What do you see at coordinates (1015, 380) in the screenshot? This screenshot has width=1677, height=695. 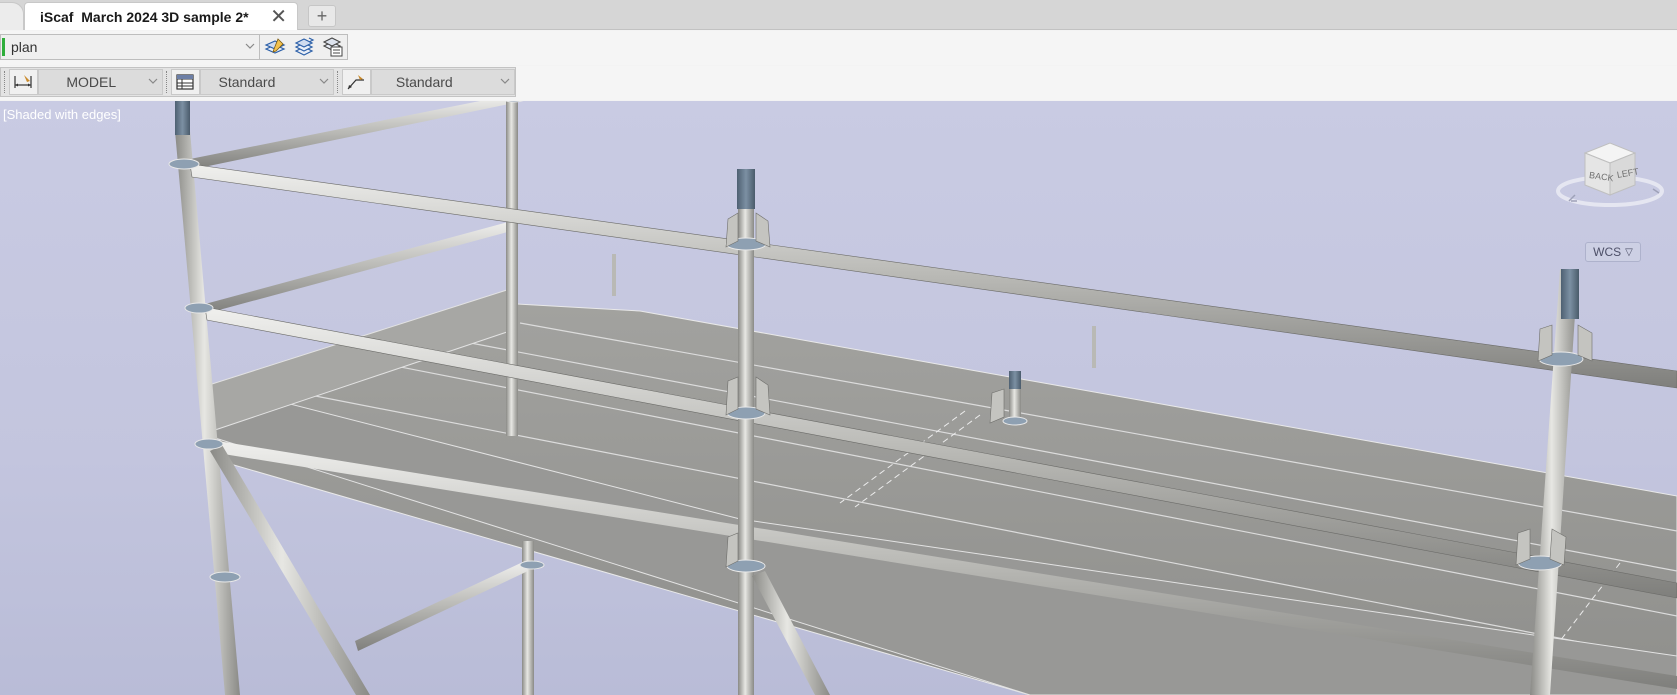 I see `inner-standard-cap` at bounding box center [1015, 380].